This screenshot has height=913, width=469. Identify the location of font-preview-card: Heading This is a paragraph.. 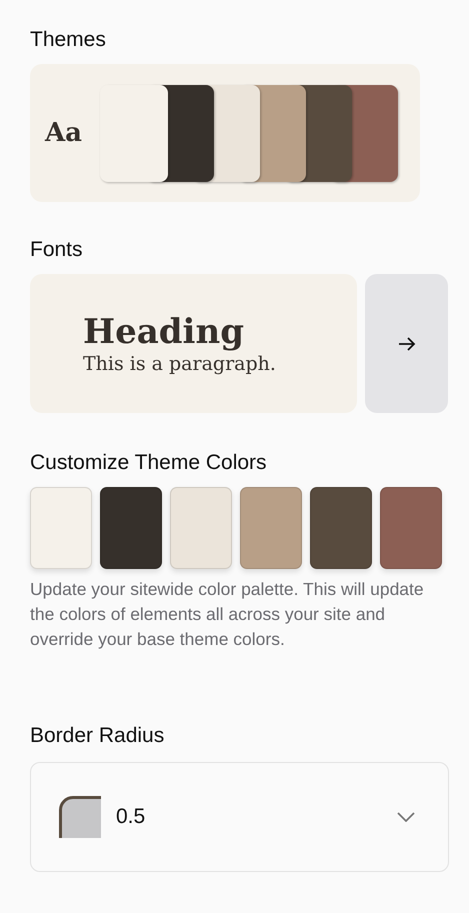
(193, 343).